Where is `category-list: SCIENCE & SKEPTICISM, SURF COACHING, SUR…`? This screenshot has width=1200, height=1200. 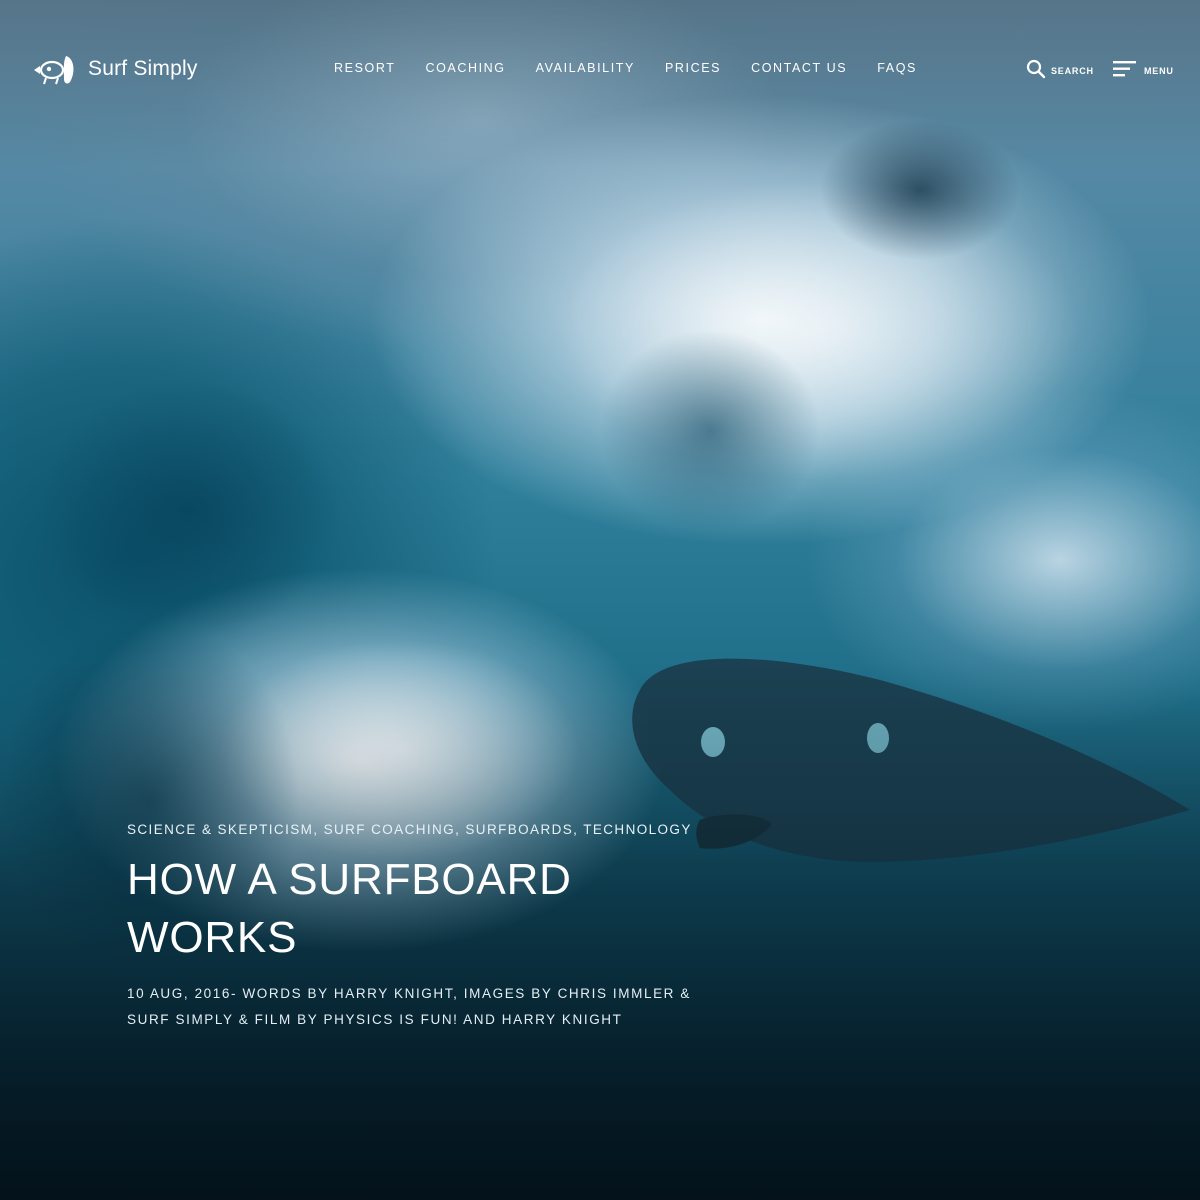 category-list: SCIENCE & SKEPTICISM, SURF COACHING, SUR… is located at coordinates (447, 829).